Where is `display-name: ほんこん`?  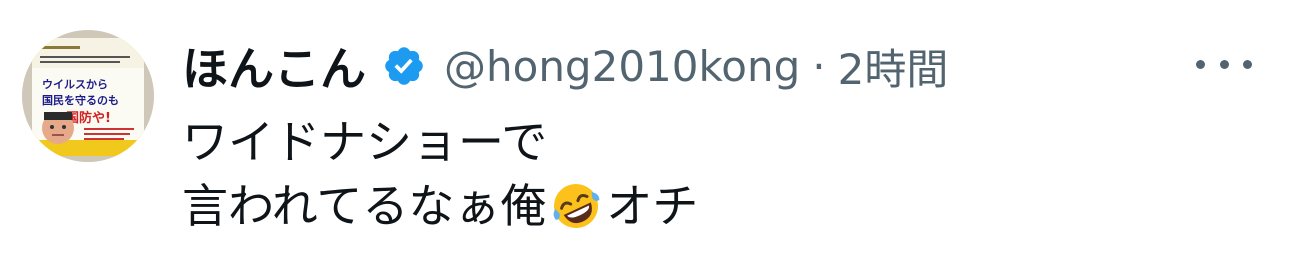 display-name: ほんこん is located at coordinates (274, 66).